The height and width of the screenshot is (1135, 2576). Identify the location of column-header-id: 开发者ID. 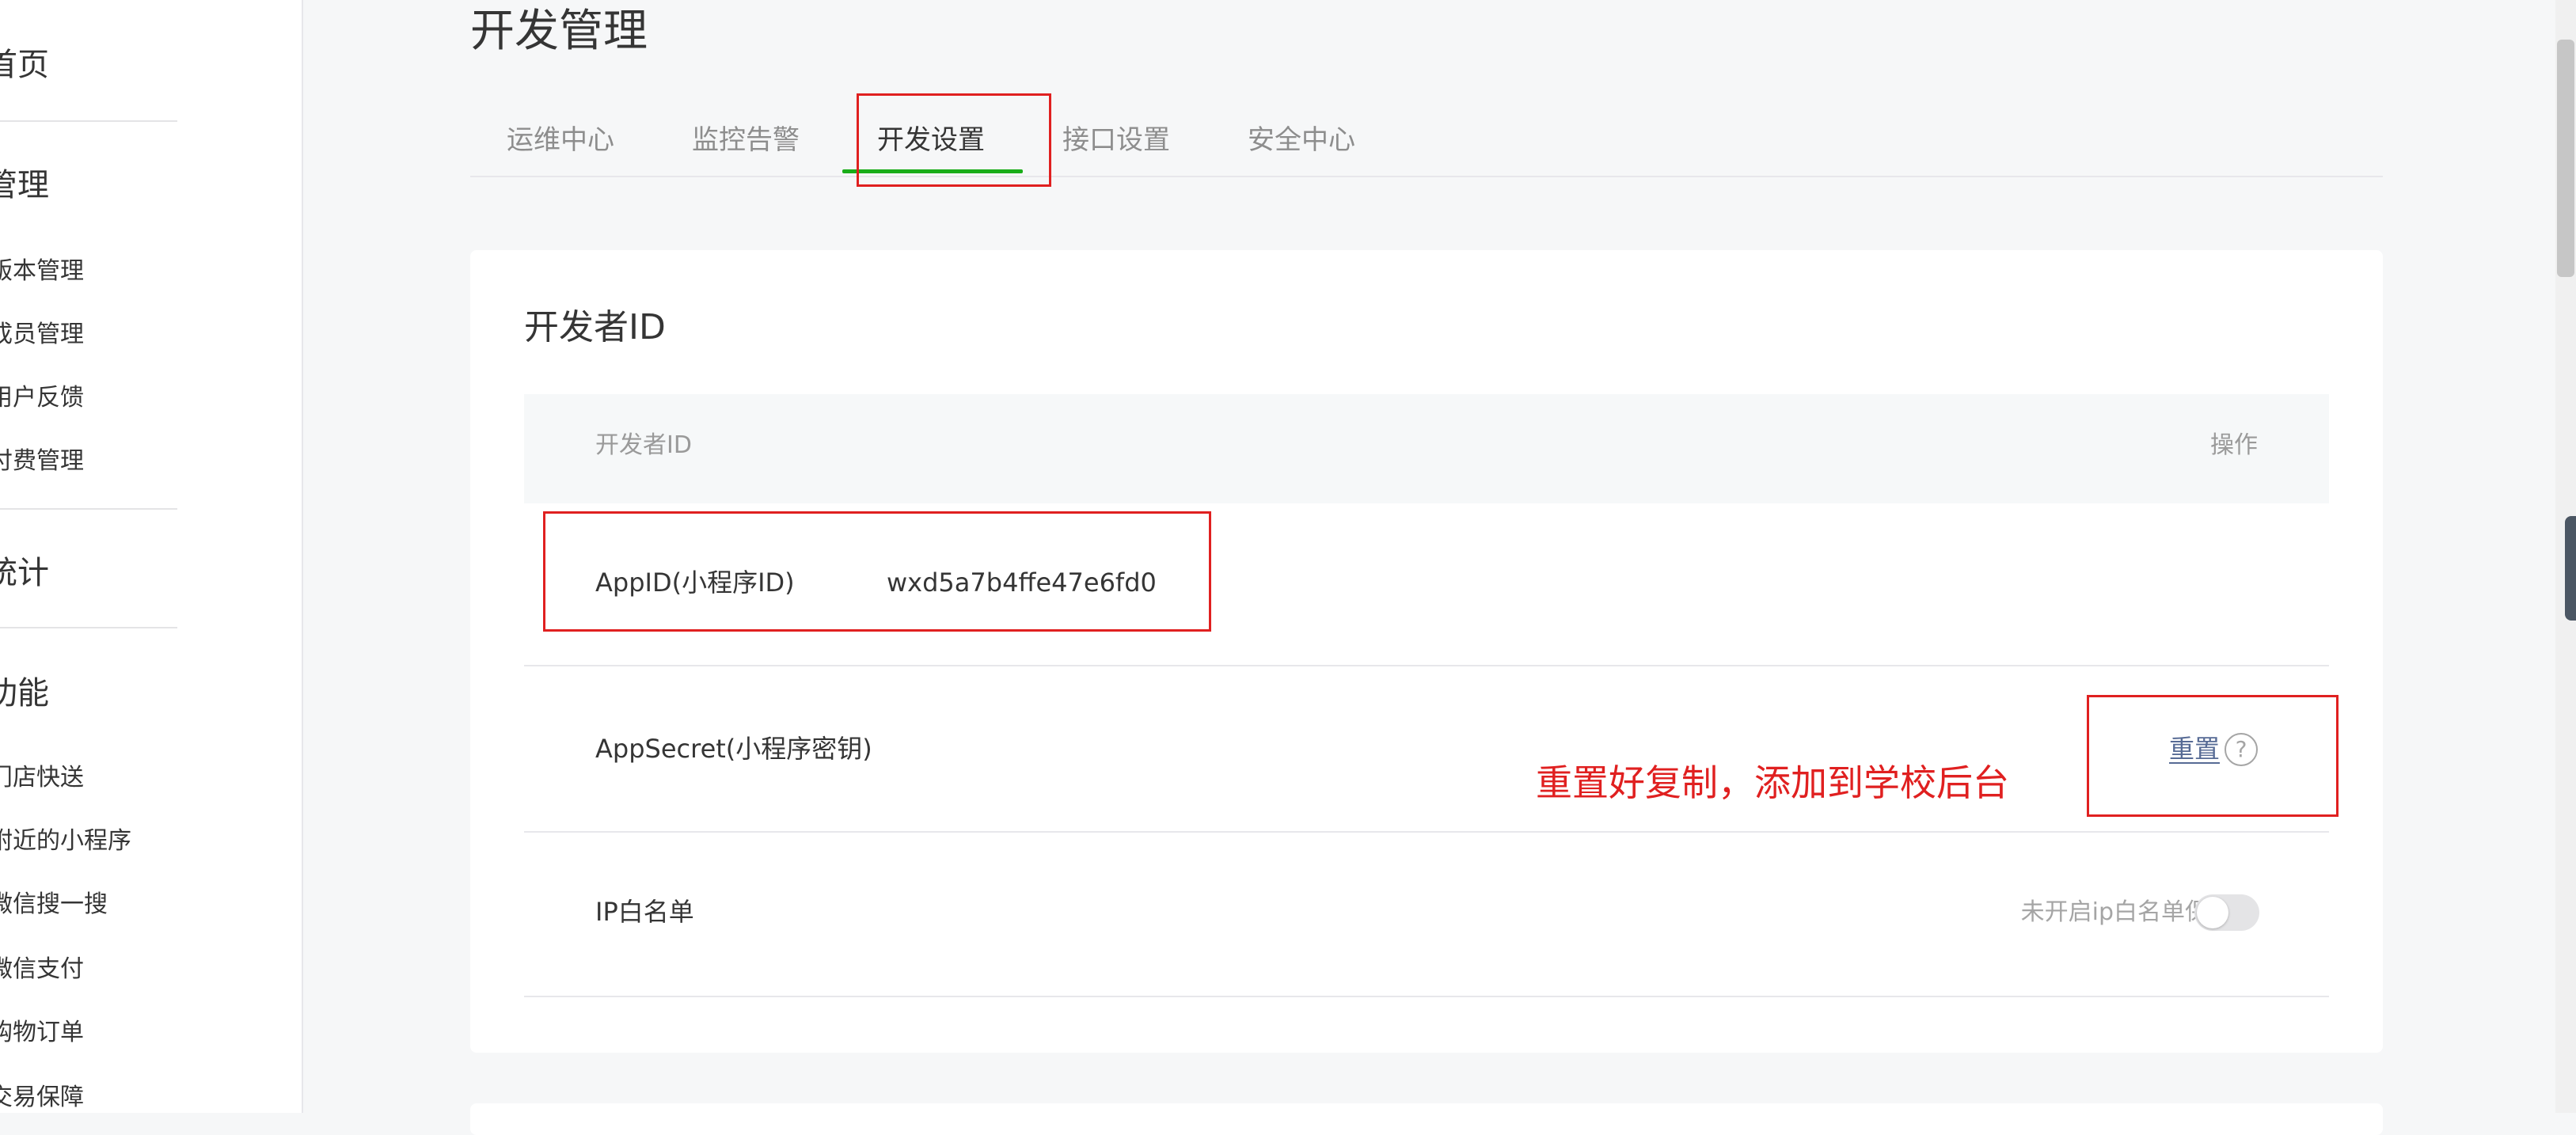
(643, 445).